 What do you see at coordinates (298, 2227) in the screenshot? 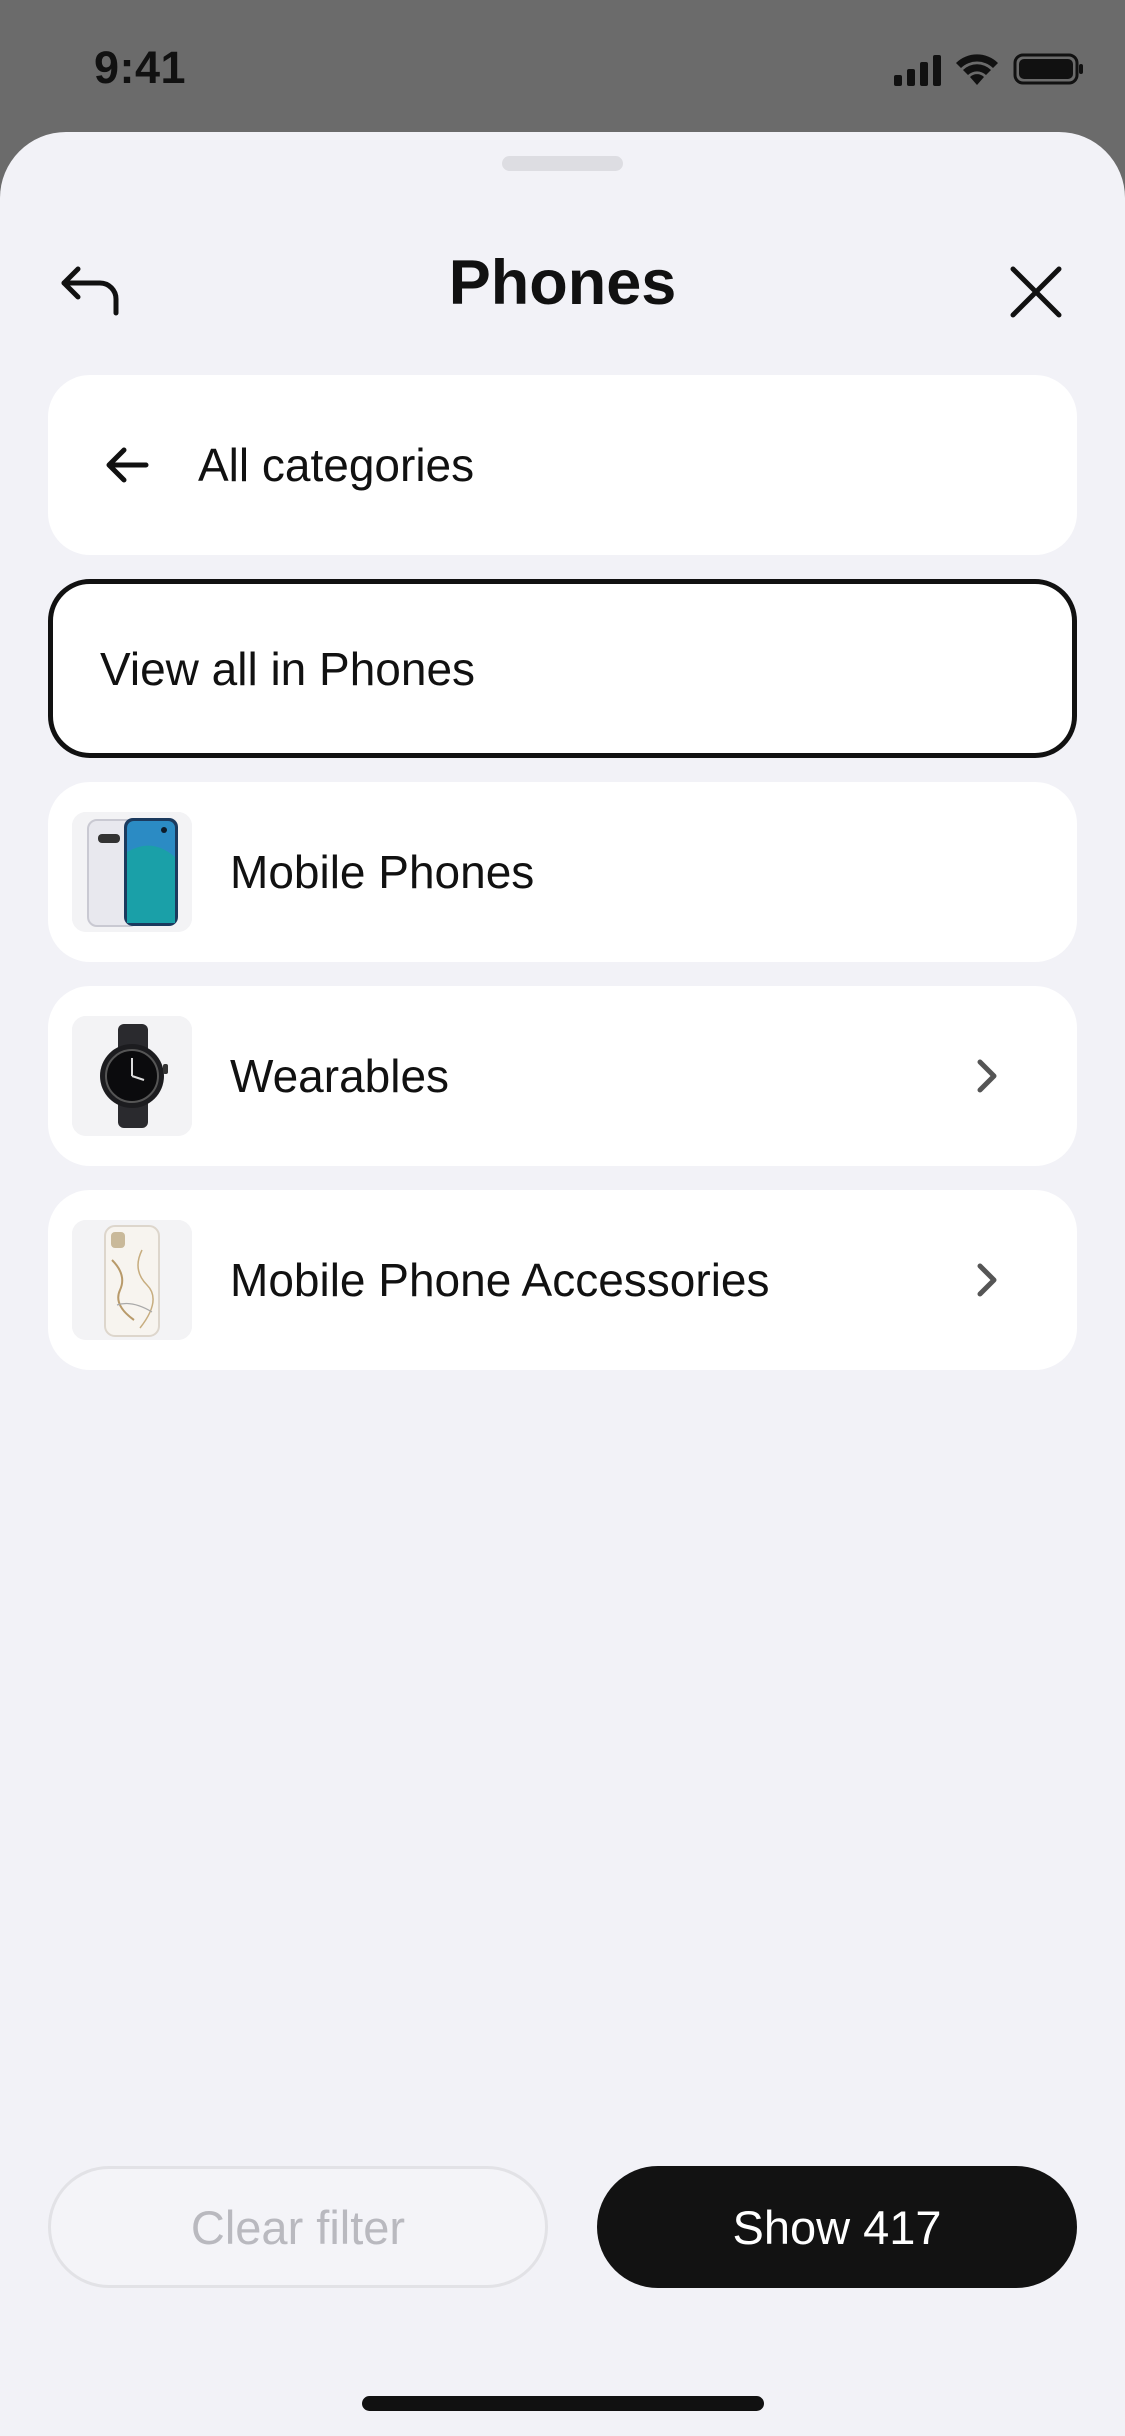
I see `clear-filter-button: Clear filter` at bounding box center [298, 2227].